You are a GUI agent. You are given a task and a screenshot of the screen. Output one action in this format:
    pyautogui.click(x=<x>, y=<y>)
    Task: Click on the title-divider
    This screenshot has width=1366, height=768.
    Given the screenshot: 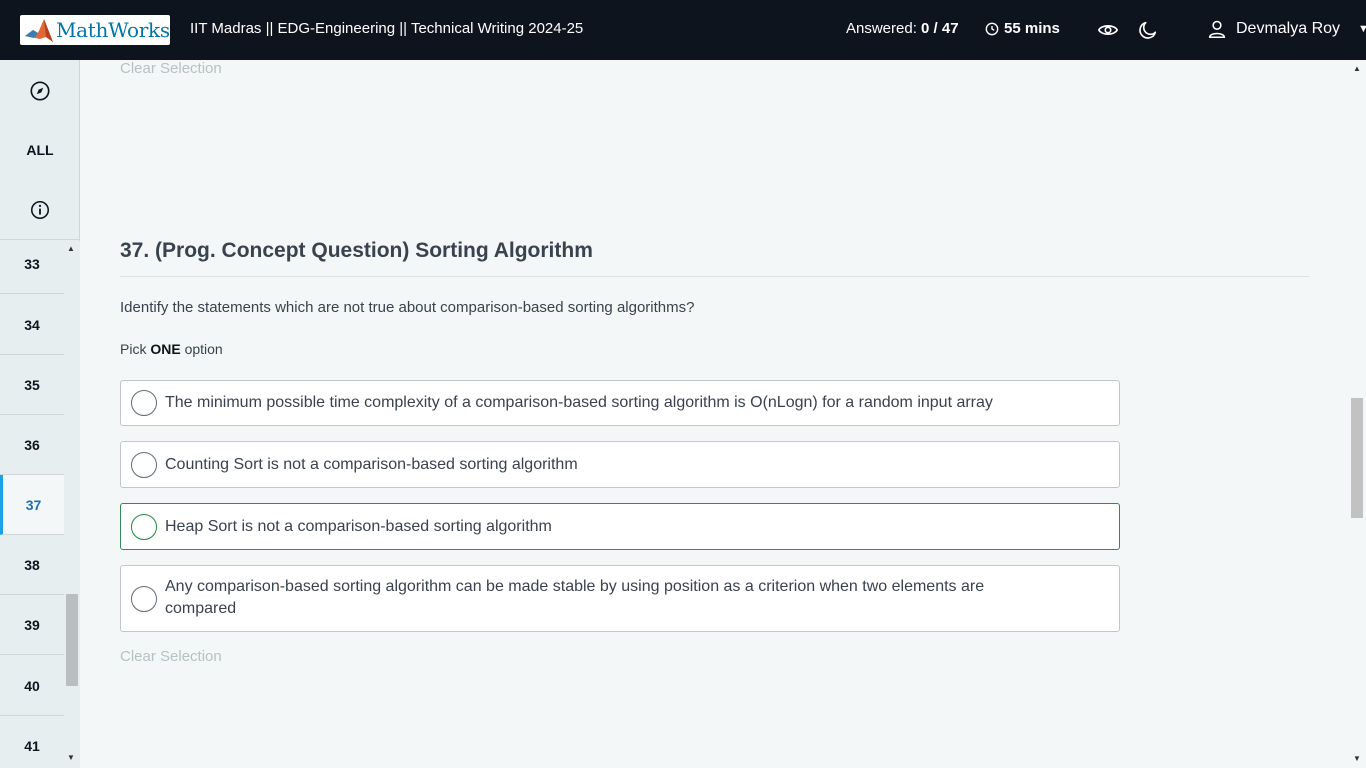 What is the action you would take?
    pyautogui.click(x=715, y=276)
    